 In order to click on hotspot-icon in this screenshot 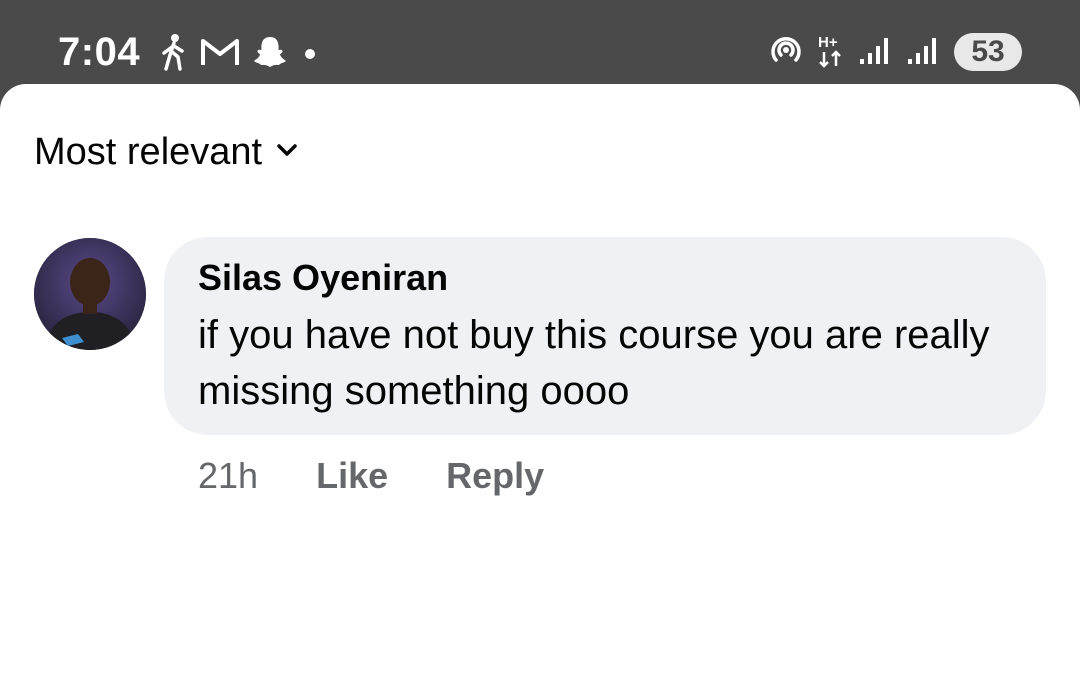, I will do `click(786, 52)`.